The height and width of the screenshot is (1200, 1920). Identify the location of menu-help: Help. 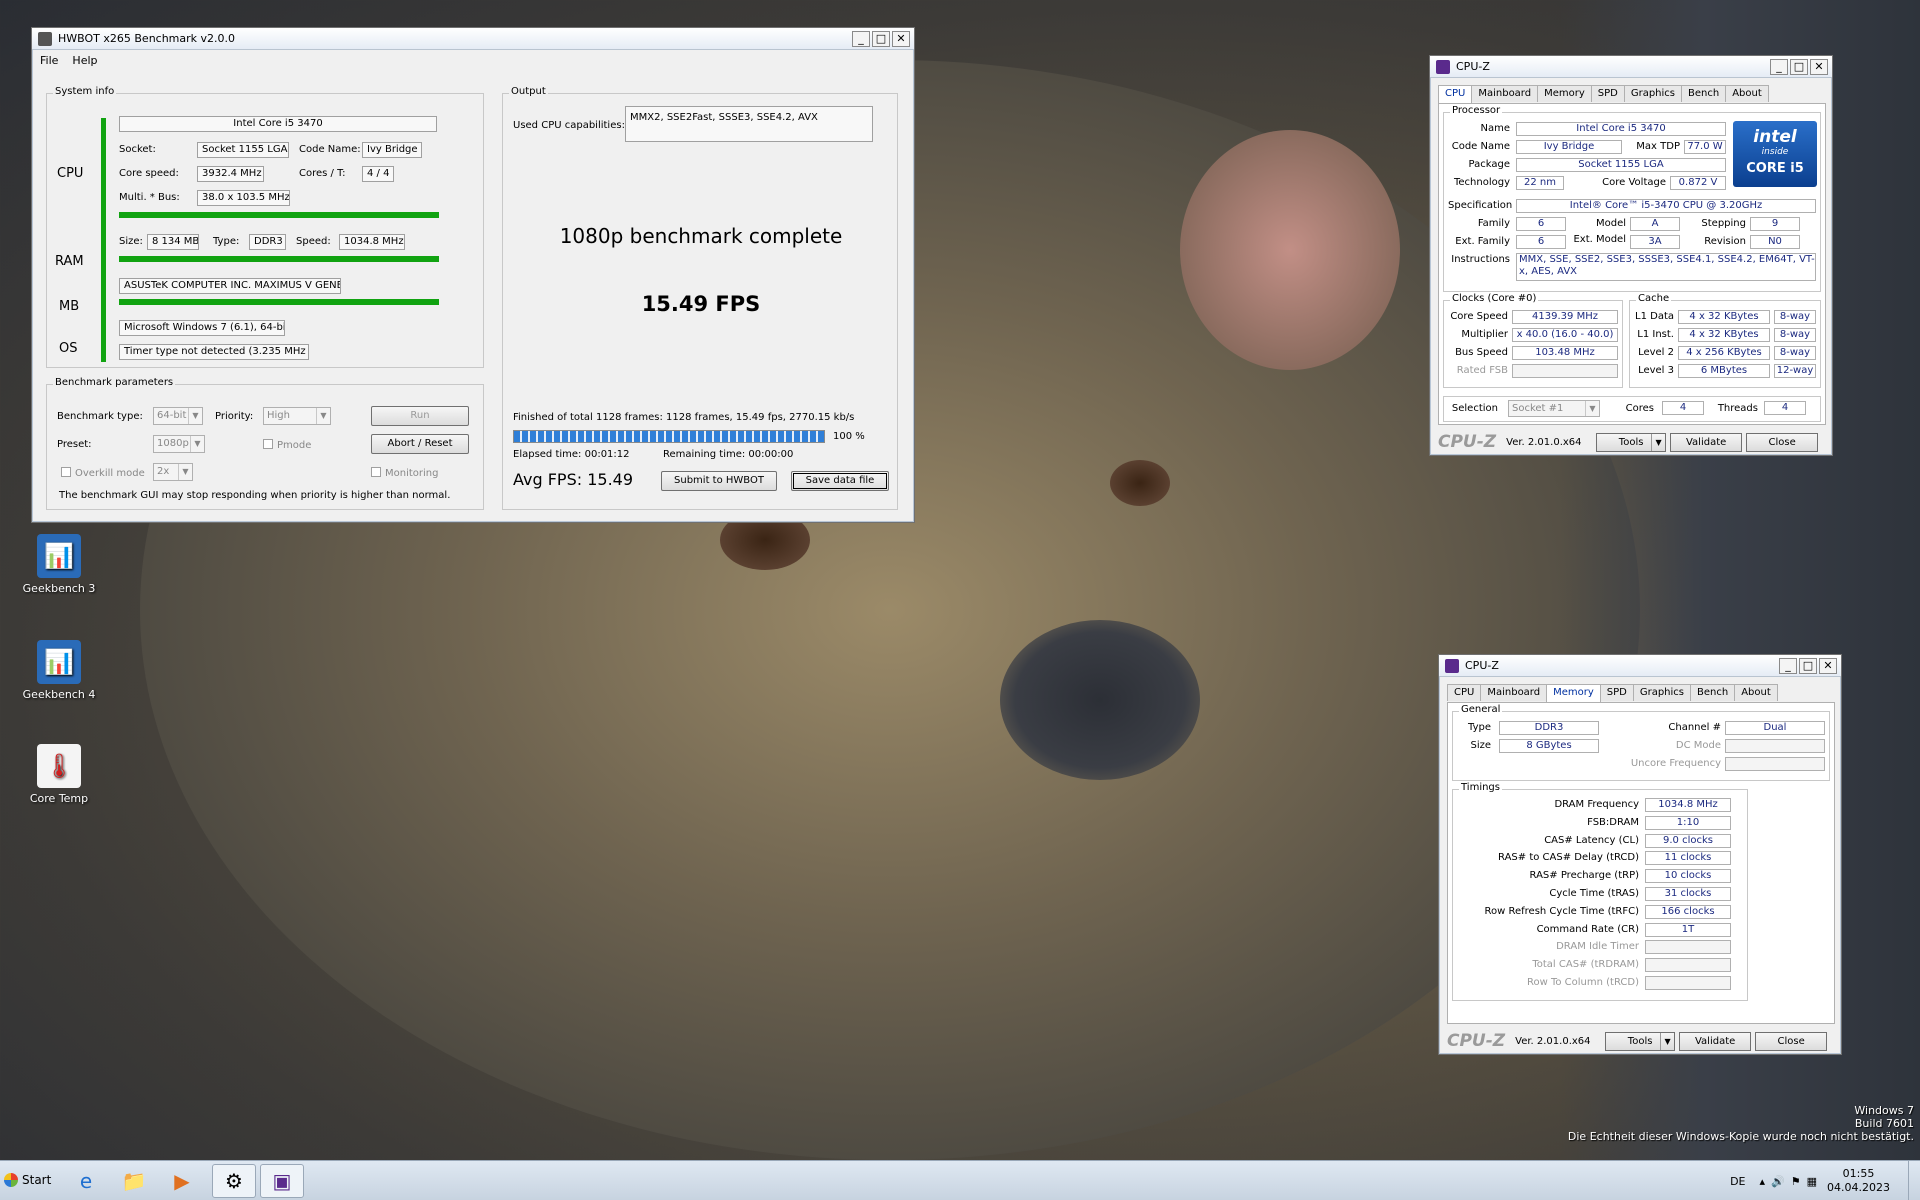
(84, 60).